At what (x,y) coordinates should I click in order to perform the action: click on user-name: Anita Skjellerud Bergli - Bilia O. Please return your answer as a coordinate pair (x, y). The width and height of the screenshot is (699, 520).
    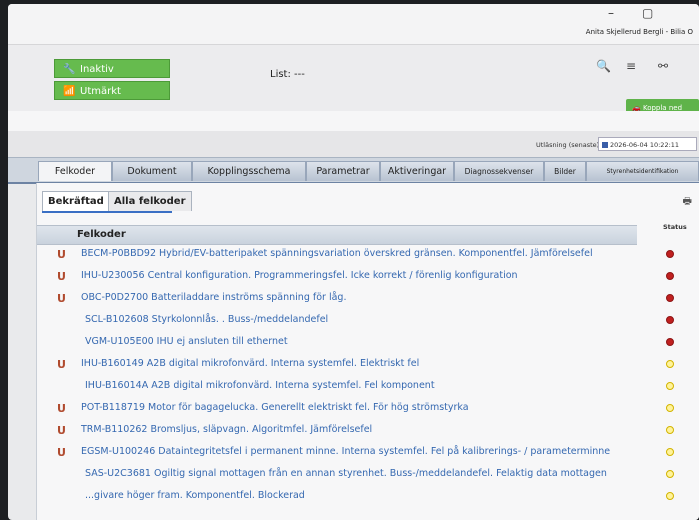
    Looking at the image, I should click on (639, 32).